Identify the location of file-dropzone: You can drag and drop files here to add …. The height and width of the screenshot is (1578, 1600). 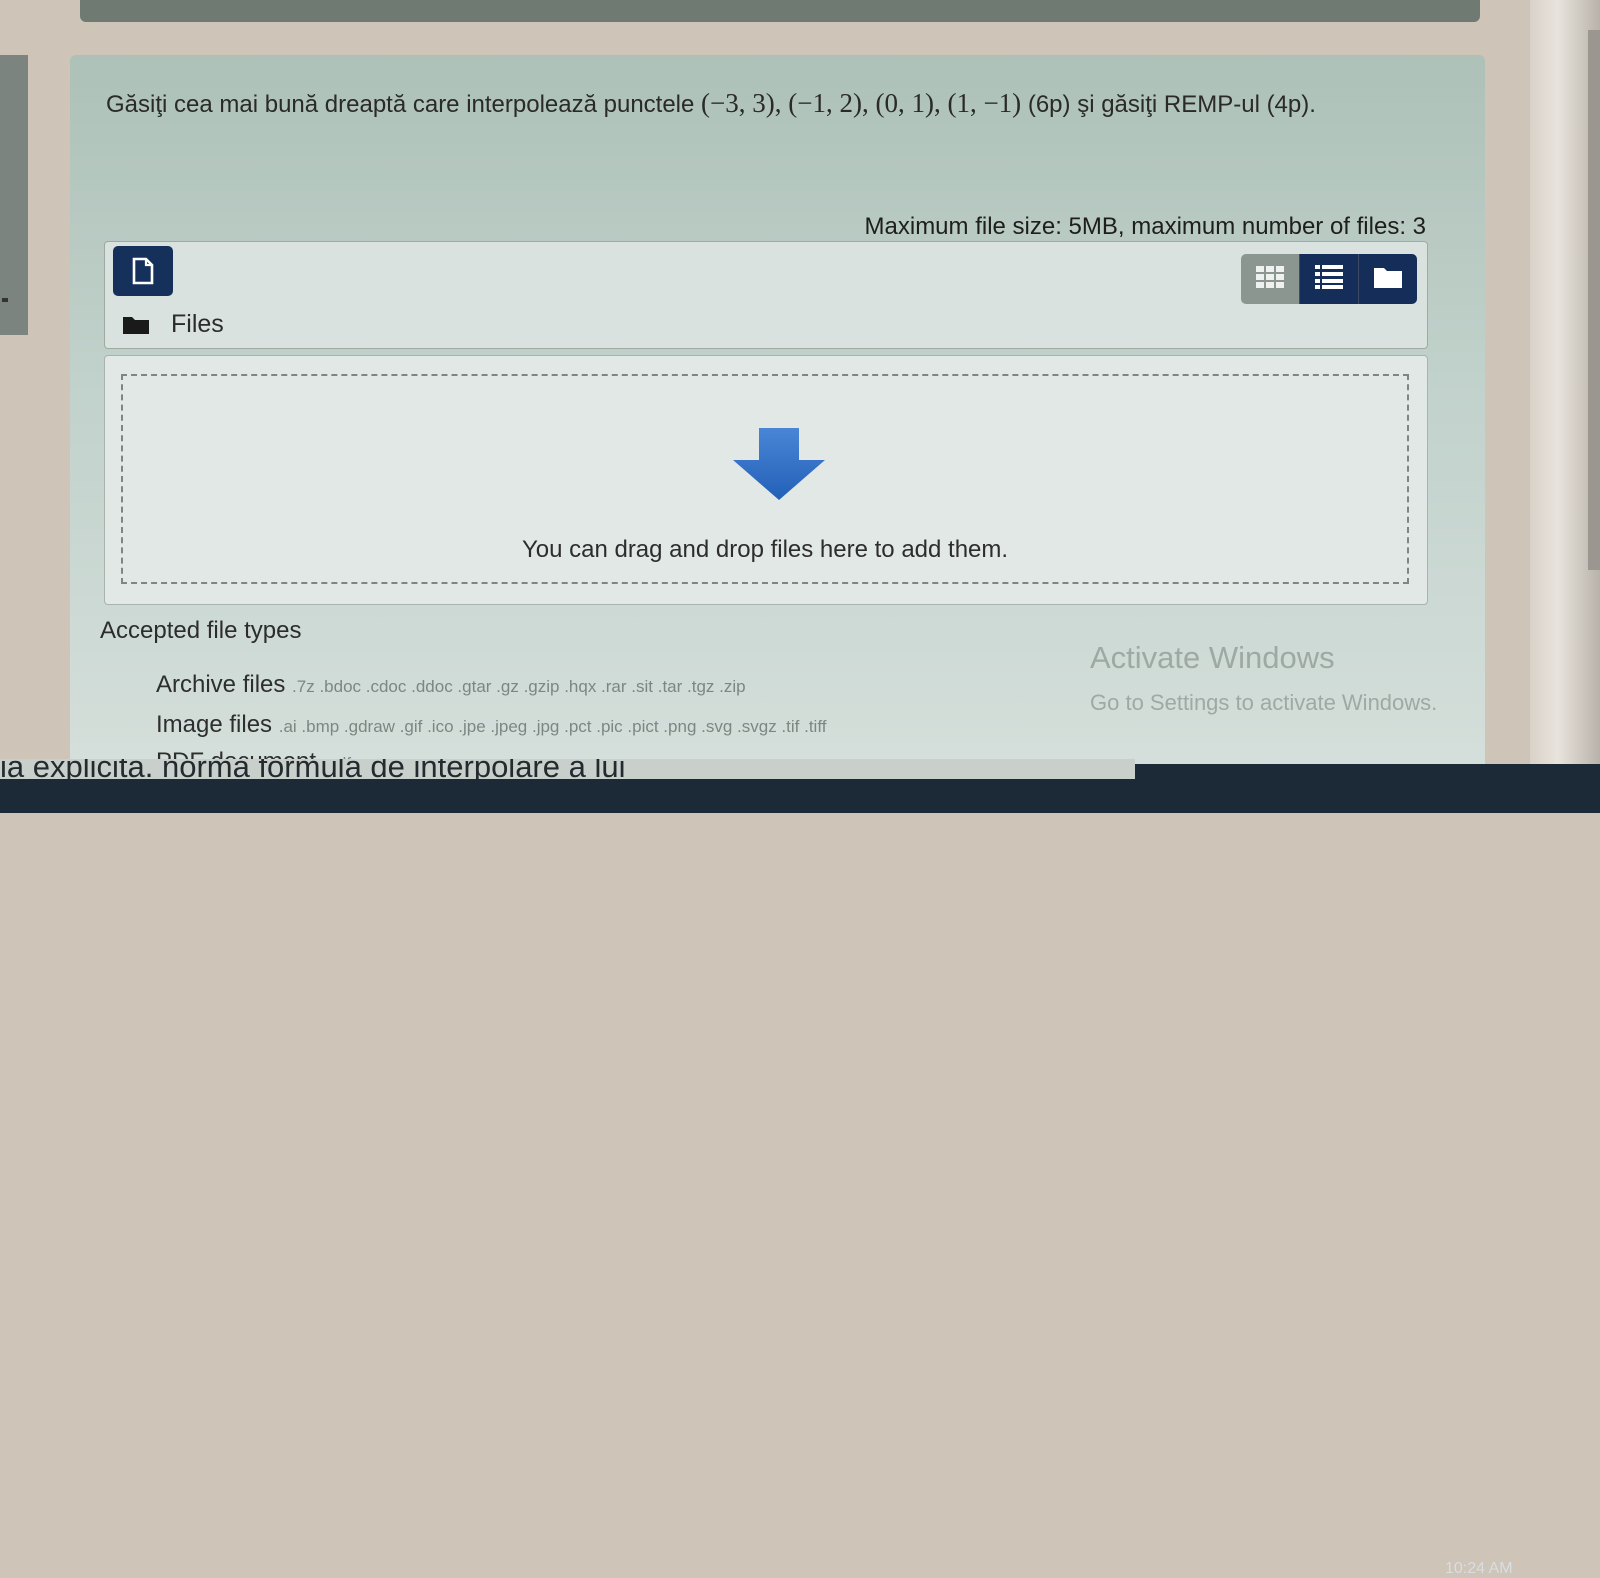
(765, 479).